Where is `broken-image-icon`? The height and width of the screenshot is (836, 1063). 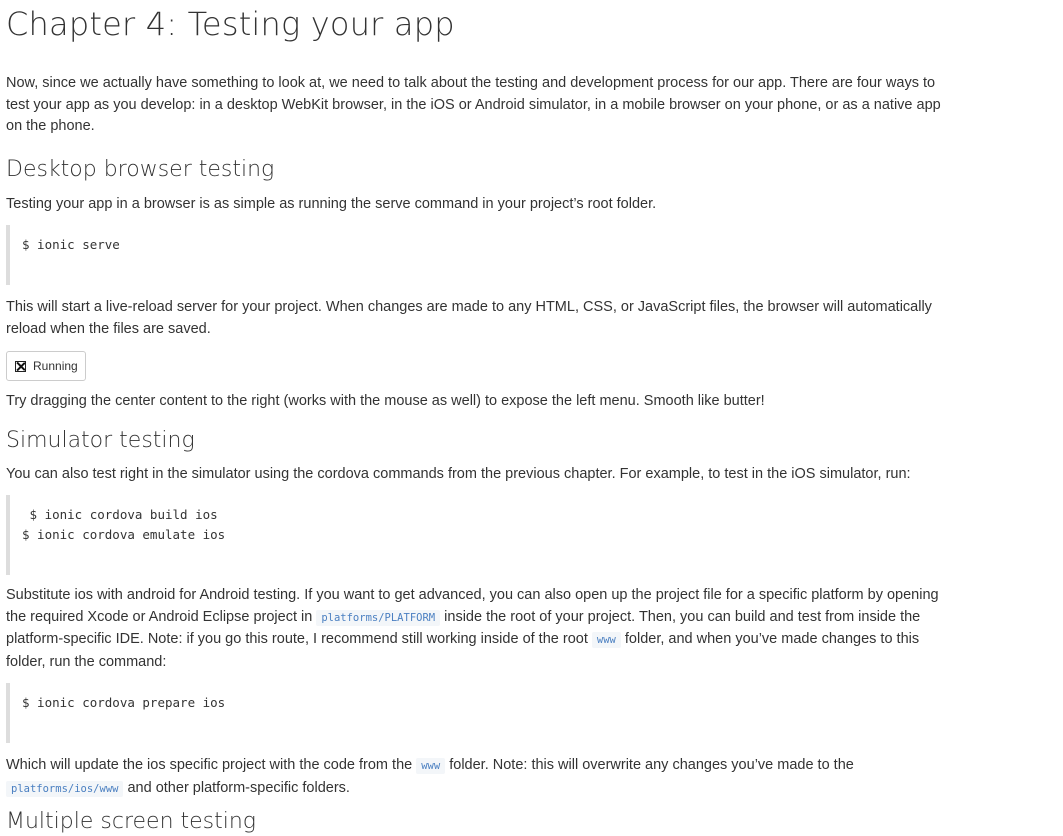 broken-image-icon is located at coordinates (20, 366).